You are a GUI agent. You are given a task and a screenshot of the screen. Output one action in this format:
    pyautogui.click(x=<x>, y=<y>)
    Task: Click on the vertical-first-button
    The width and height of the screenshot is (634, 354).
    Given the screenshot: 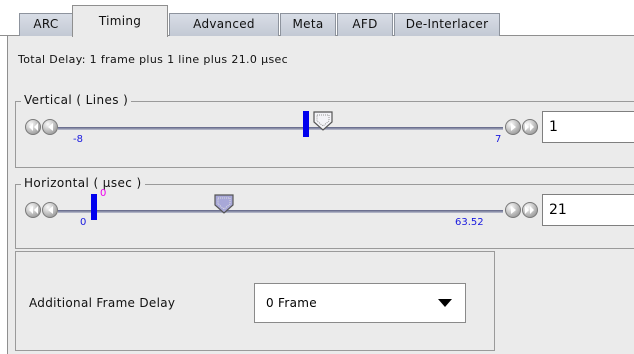 What is the action you would take?
    pyautogui.click(x=33, y=127)
    